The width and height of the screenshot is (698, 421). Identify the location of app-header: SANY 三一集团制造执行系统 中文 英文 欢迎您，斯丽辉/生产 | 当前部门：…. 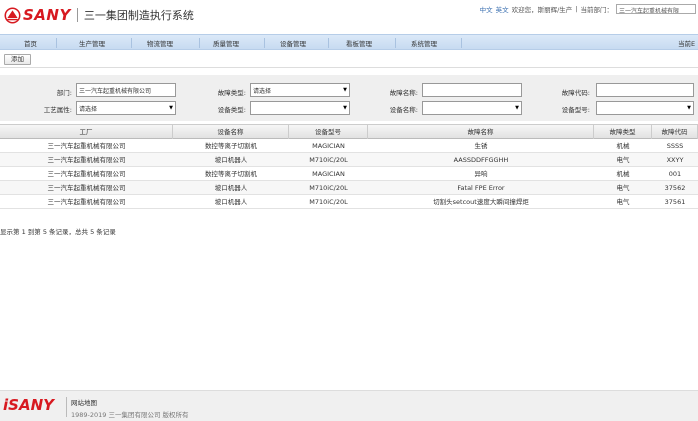
(349, 17).